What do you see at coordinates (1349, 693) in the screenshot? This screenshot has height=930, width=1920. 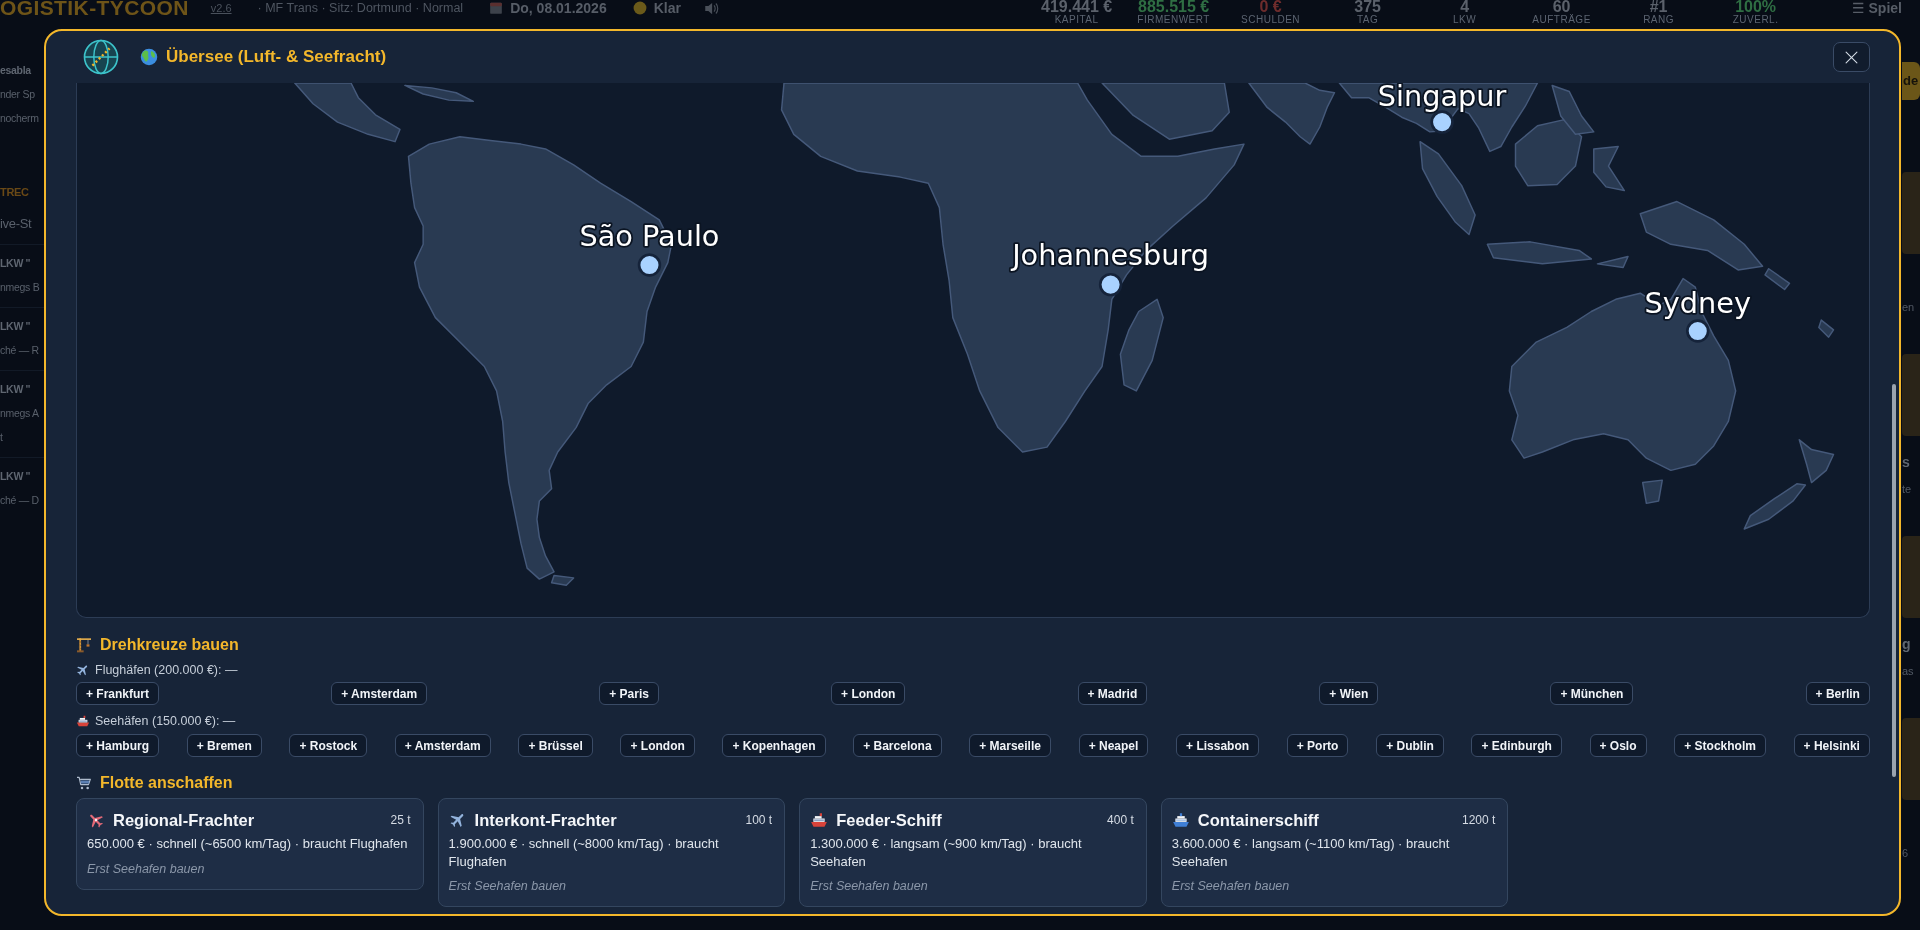 I see `hub-button: + Wien` at bounding box center [1349, 693].